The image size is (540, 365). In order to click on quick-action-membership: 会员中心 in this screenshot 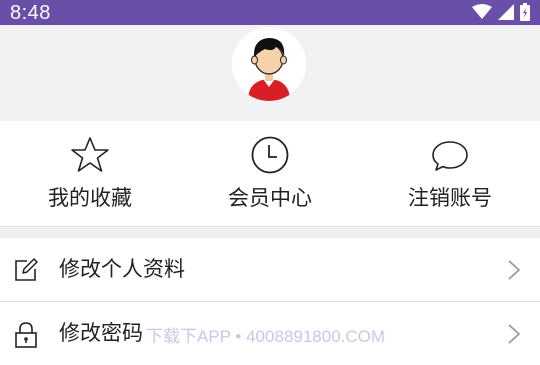, I will do `click(270, 173)`.